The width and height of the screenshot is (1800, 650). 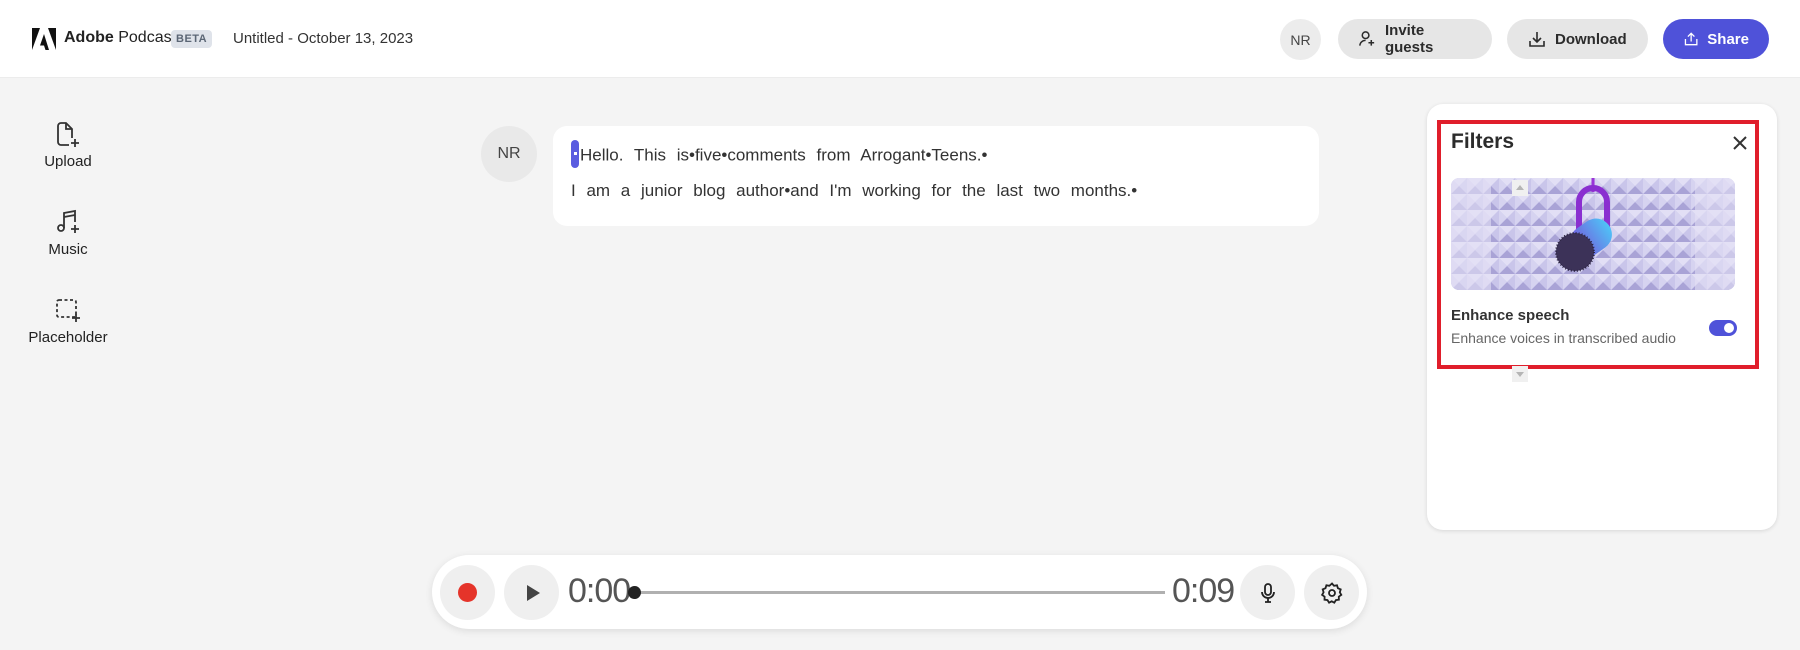 I want to click on scroll-up-arrow, so click(x=1520, y=188).